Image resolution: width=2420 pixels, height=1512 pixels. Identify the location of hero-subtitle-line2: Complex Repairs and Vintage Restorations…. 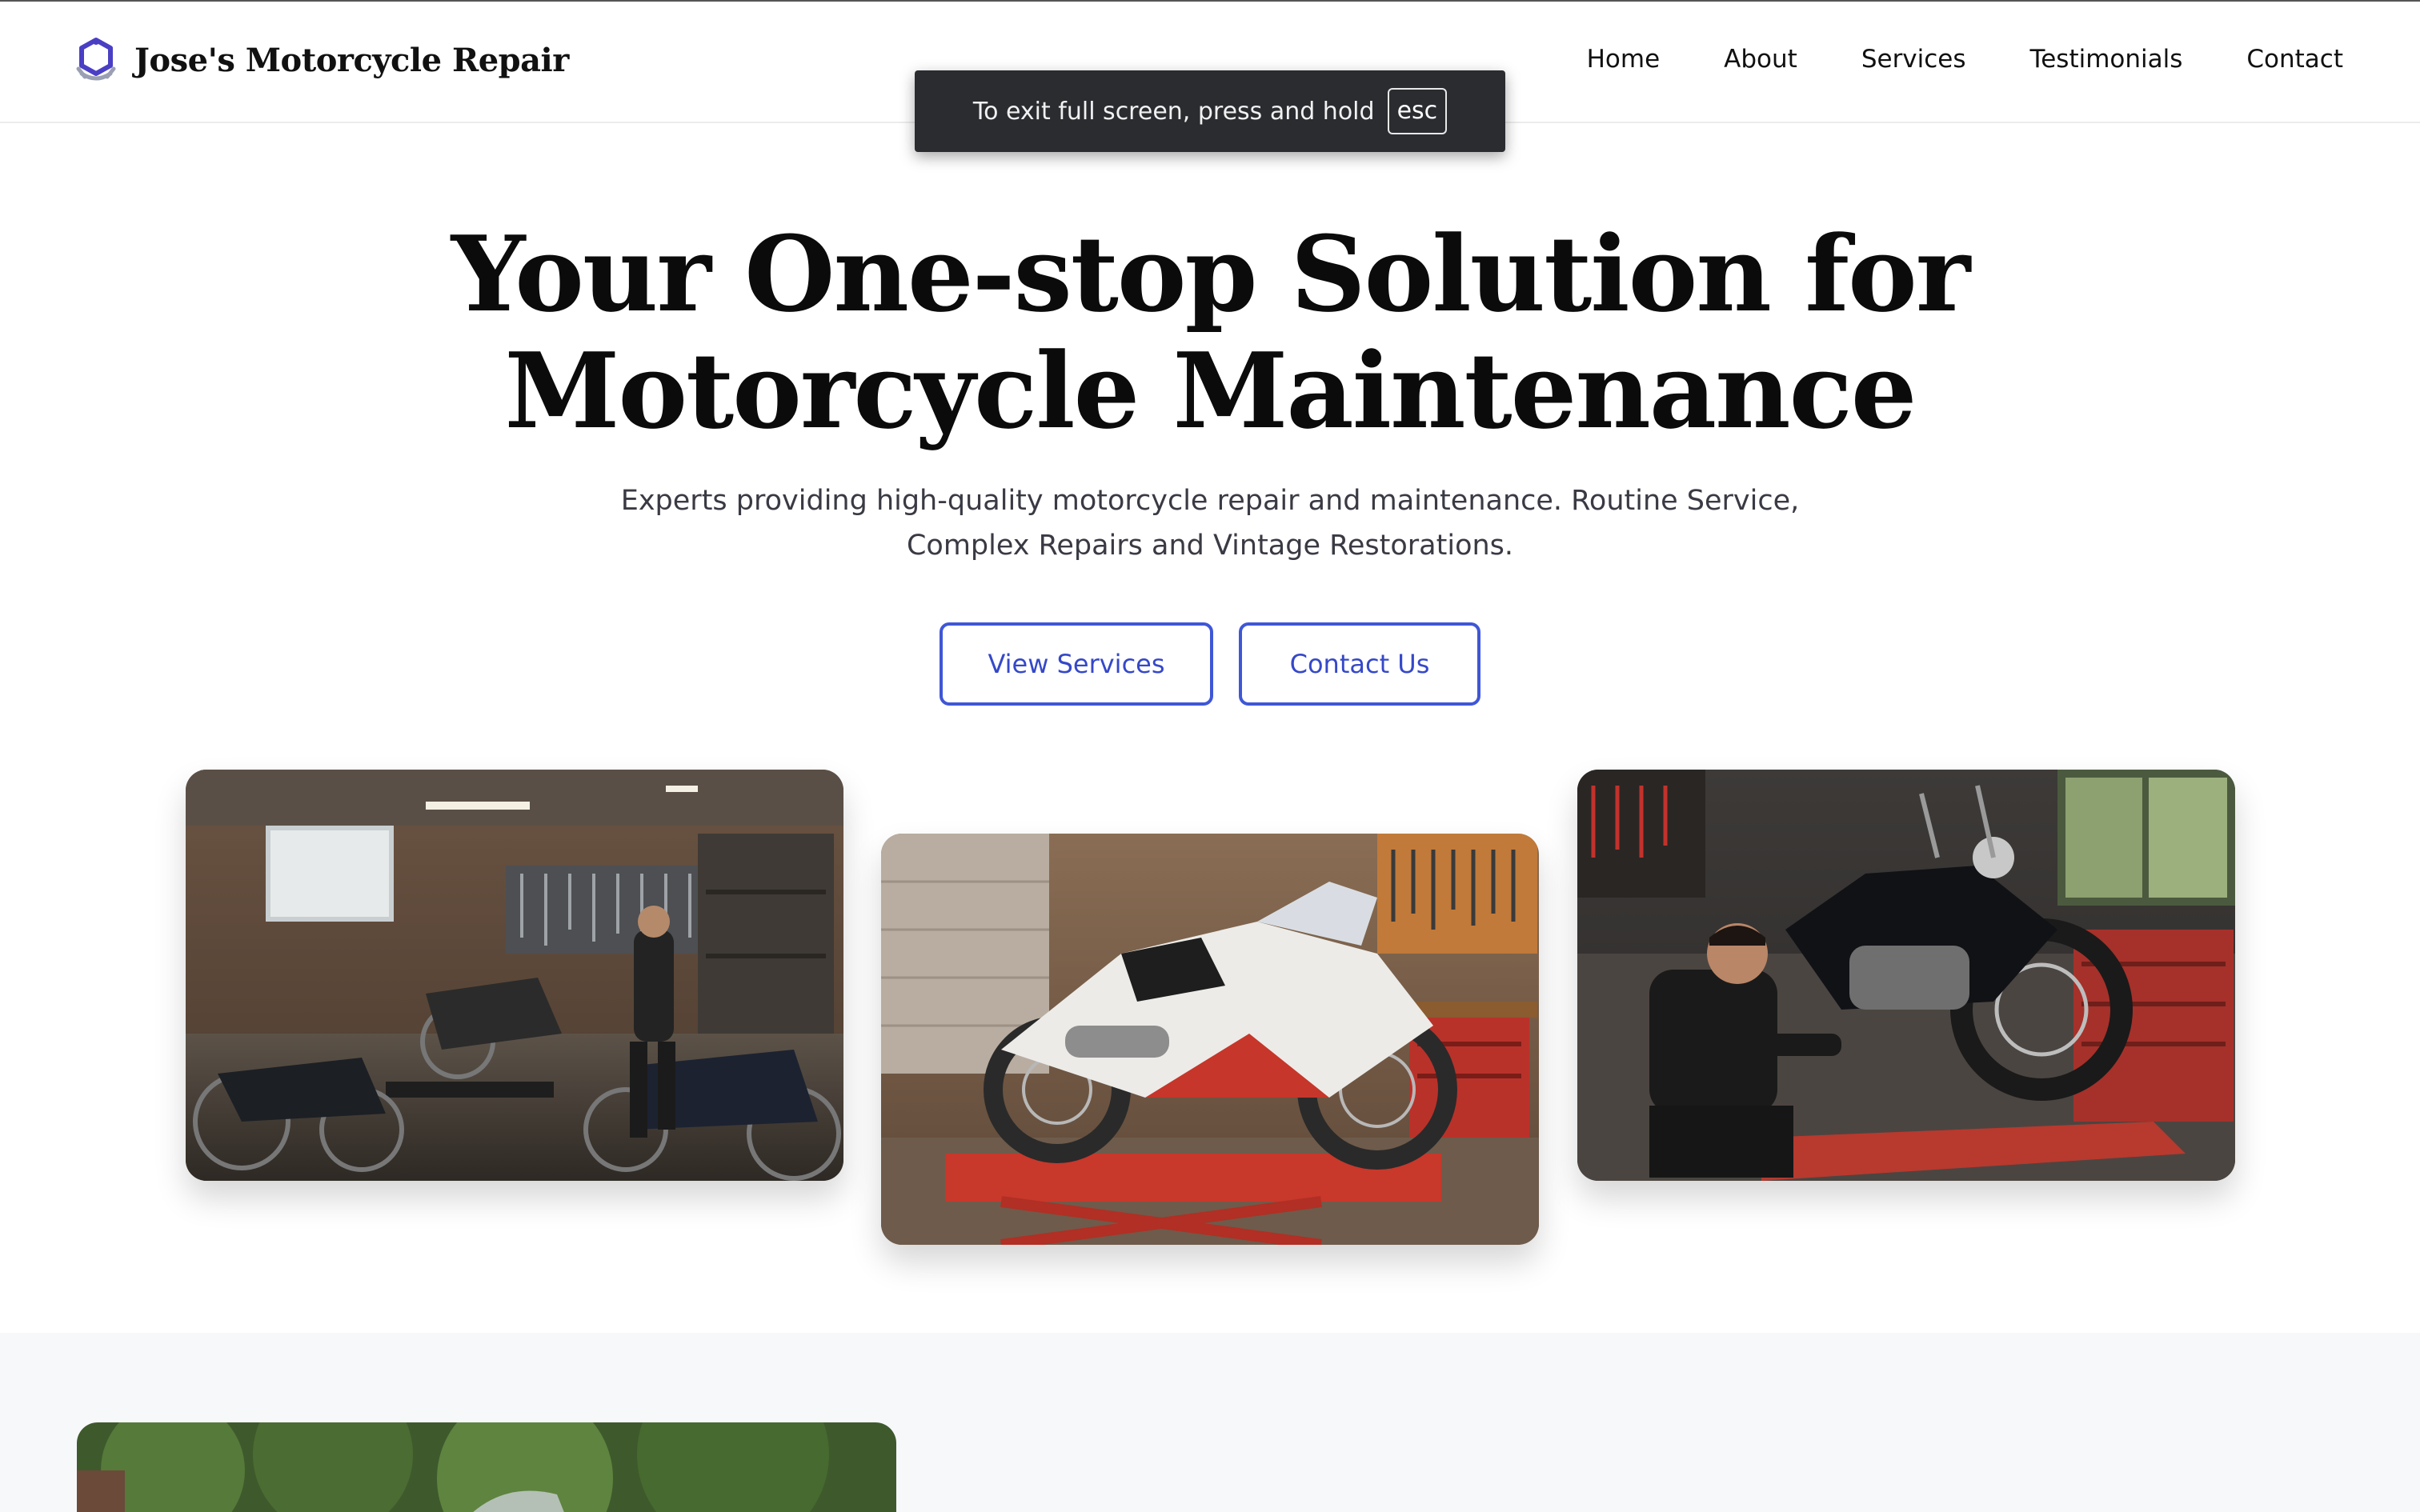
(1210, 546).